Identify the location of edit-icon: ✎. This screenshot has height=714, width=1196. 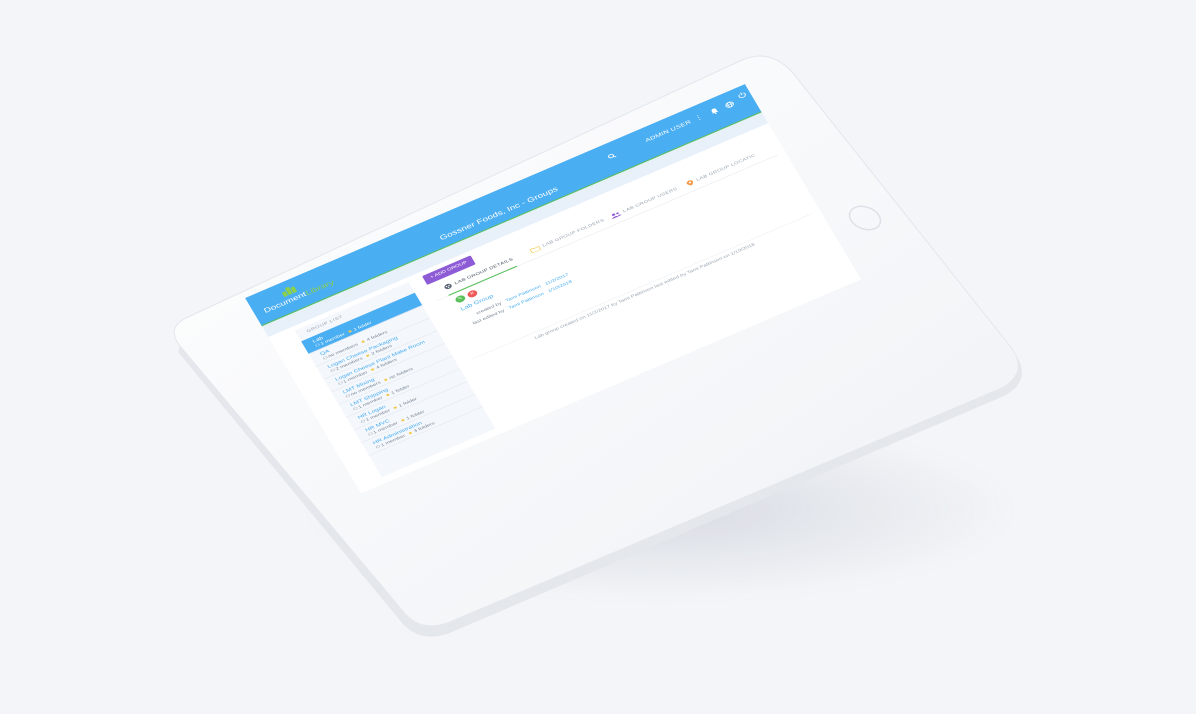
(460, 299).